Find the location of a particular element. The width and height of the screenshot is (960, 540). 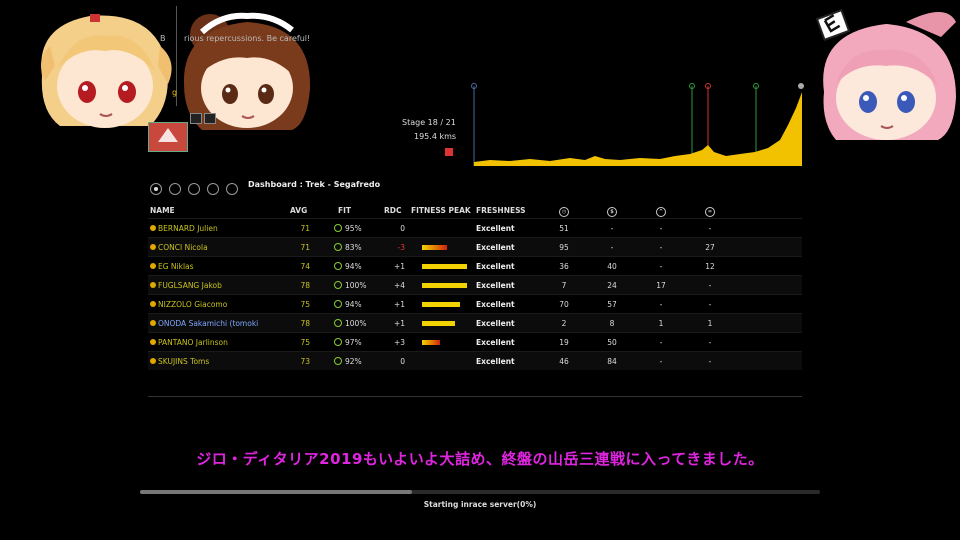

rider-stat-money: 57 is located at coordinates (612, 304).